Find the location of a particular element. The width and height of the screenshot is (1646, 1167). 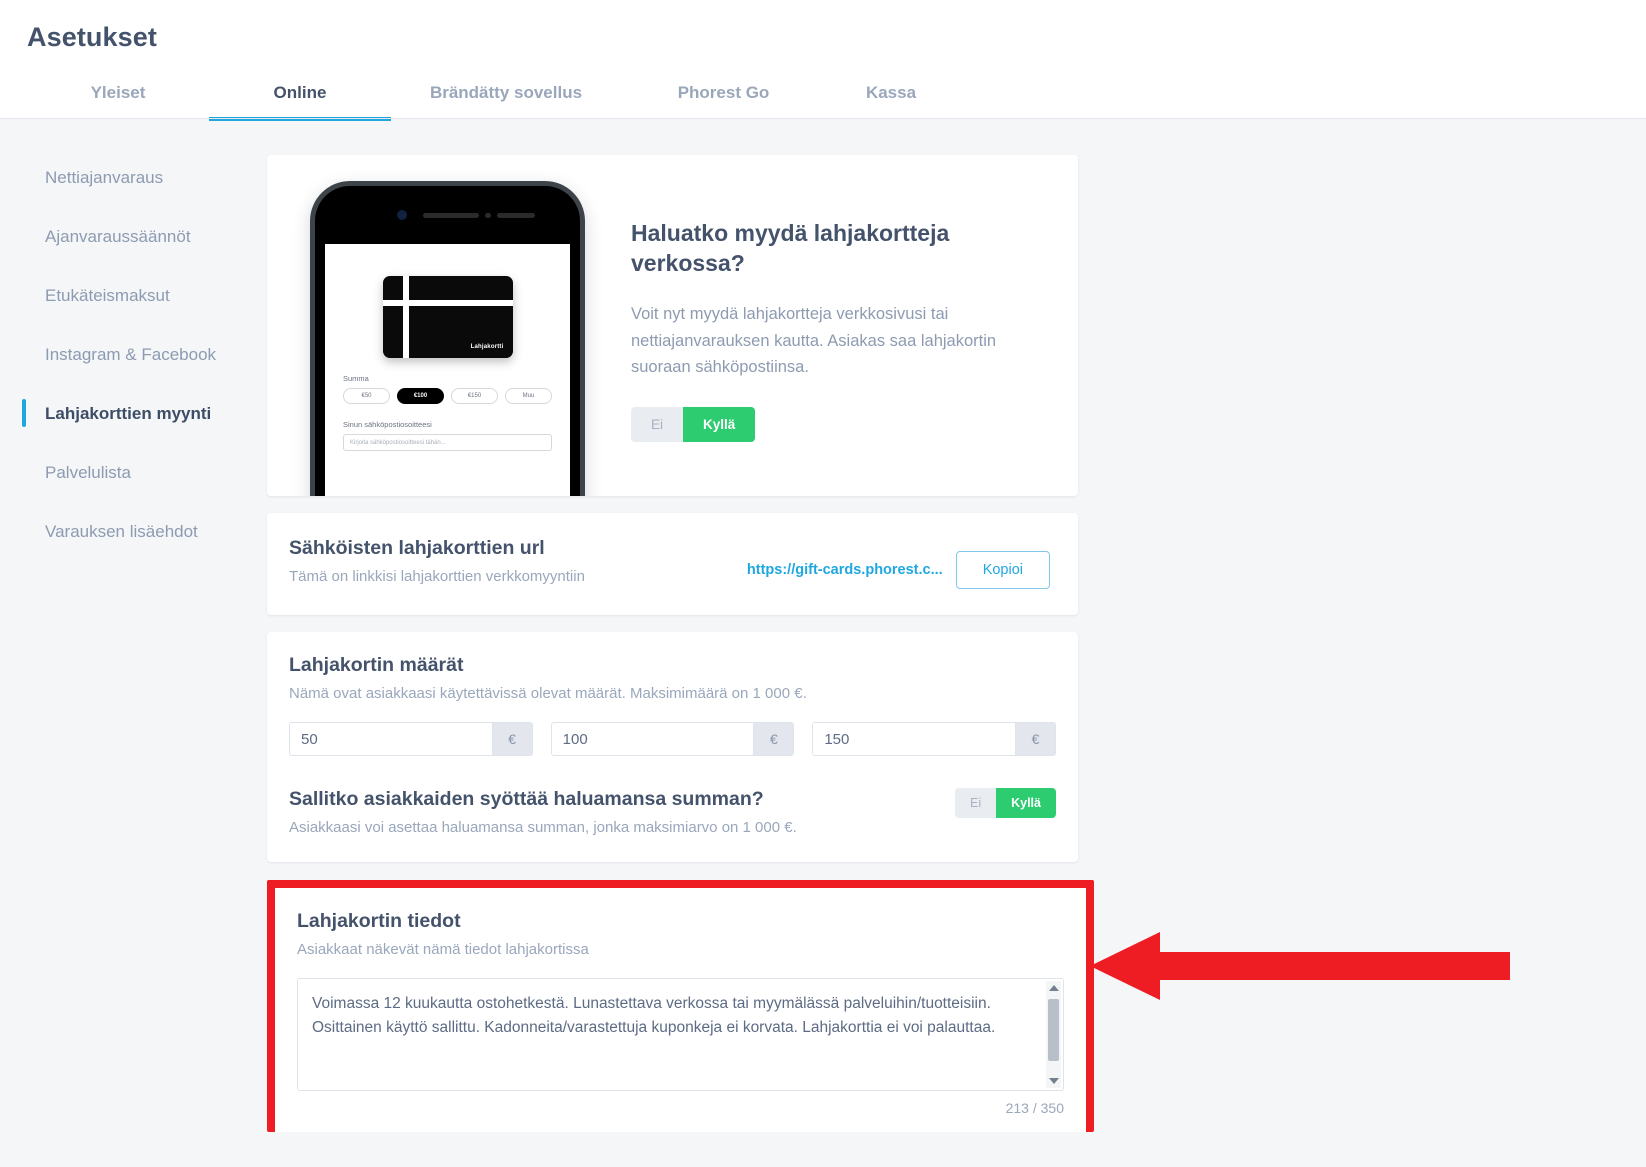

amount-field-2: € is located at coordinates (672, 739).